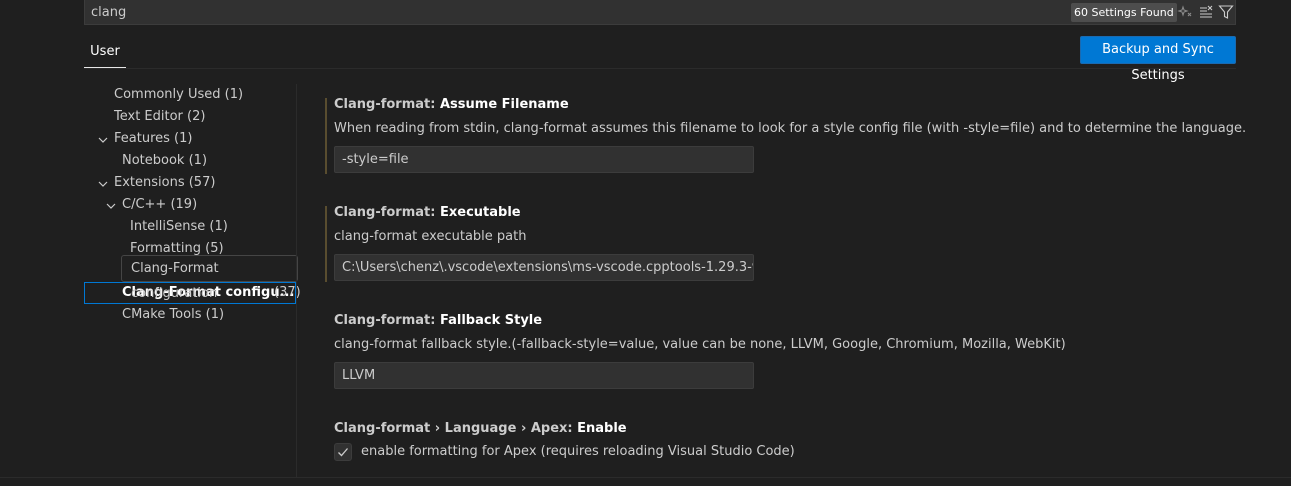 This screenshot has width=1291, height=486. I want to click on toc-item-text-editor: Text Editor (2), so click(159, 117).